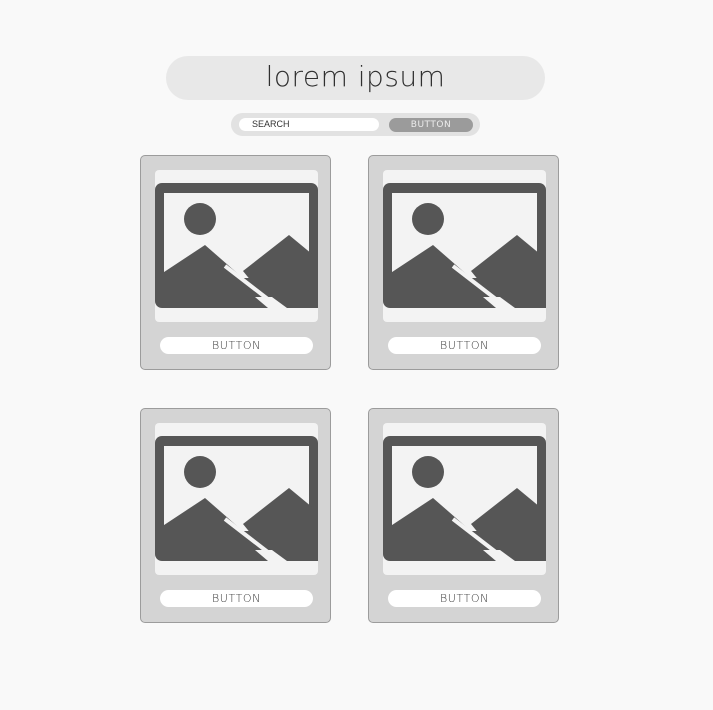 The image size is (713, 710). What do you see at coordinates (309, 124) in the screenshot?
I see `search-input: SEARCH` at bounding box center [309, 124].